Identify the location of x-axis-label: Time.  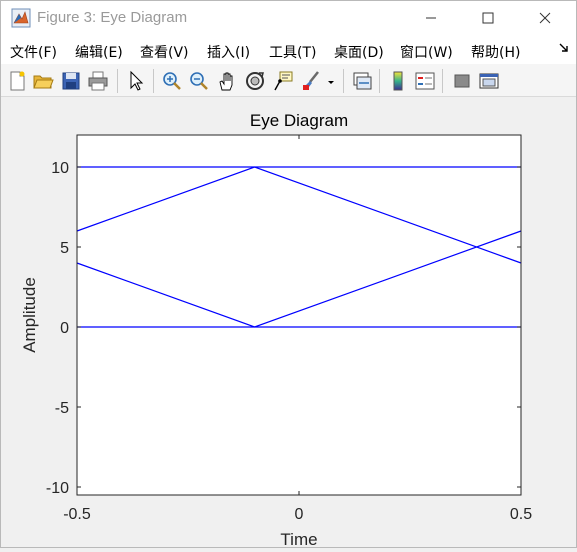
(298, 538).